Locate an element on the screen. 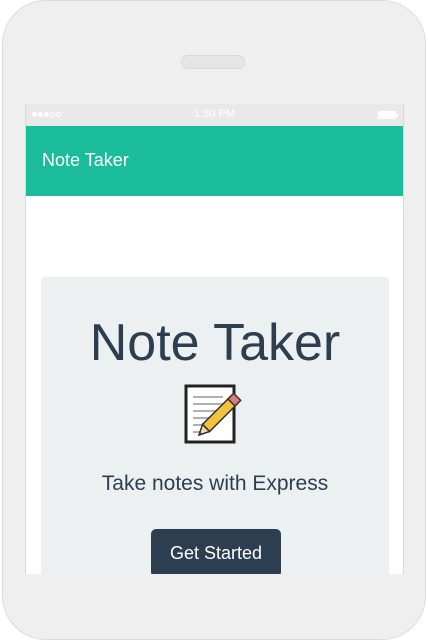 The image size is (428, 640). status-bar: 1:30 PM is located at coordinates (214, 115).